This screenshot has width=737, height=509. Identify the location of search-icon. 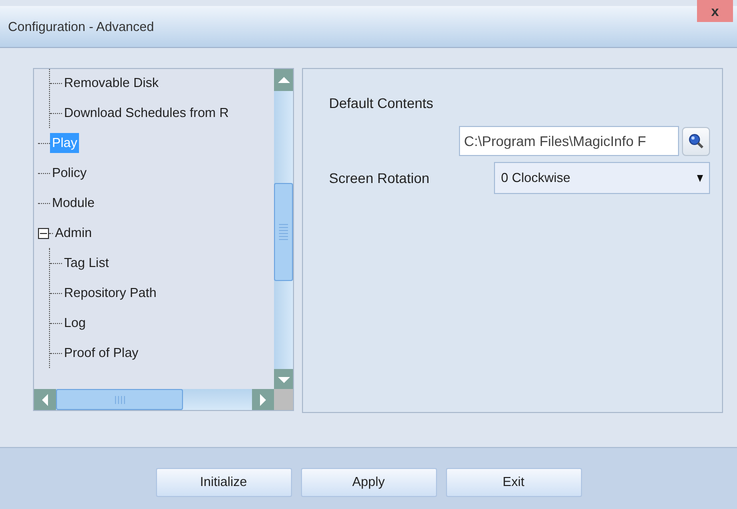
(696, 141).